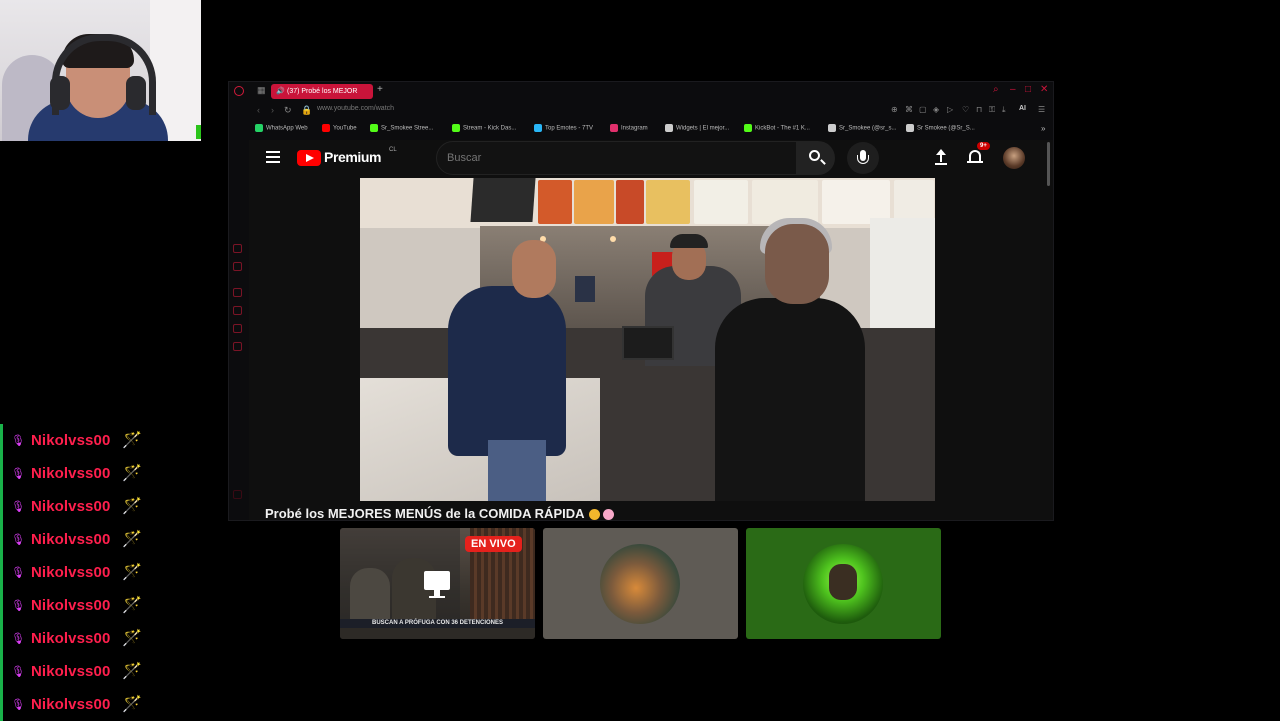 This screenshot has width=1280, height=721. Describe the element at coordinates (863, 158) in the screenshot. I see `voice-search-button` at that location.